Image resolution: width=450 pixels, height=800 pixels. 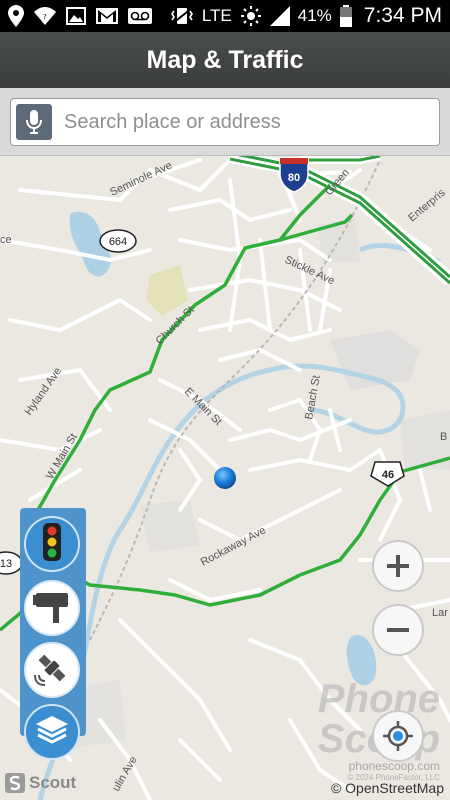 I want to click on svg-text: 80, so click(x=294, y=178).